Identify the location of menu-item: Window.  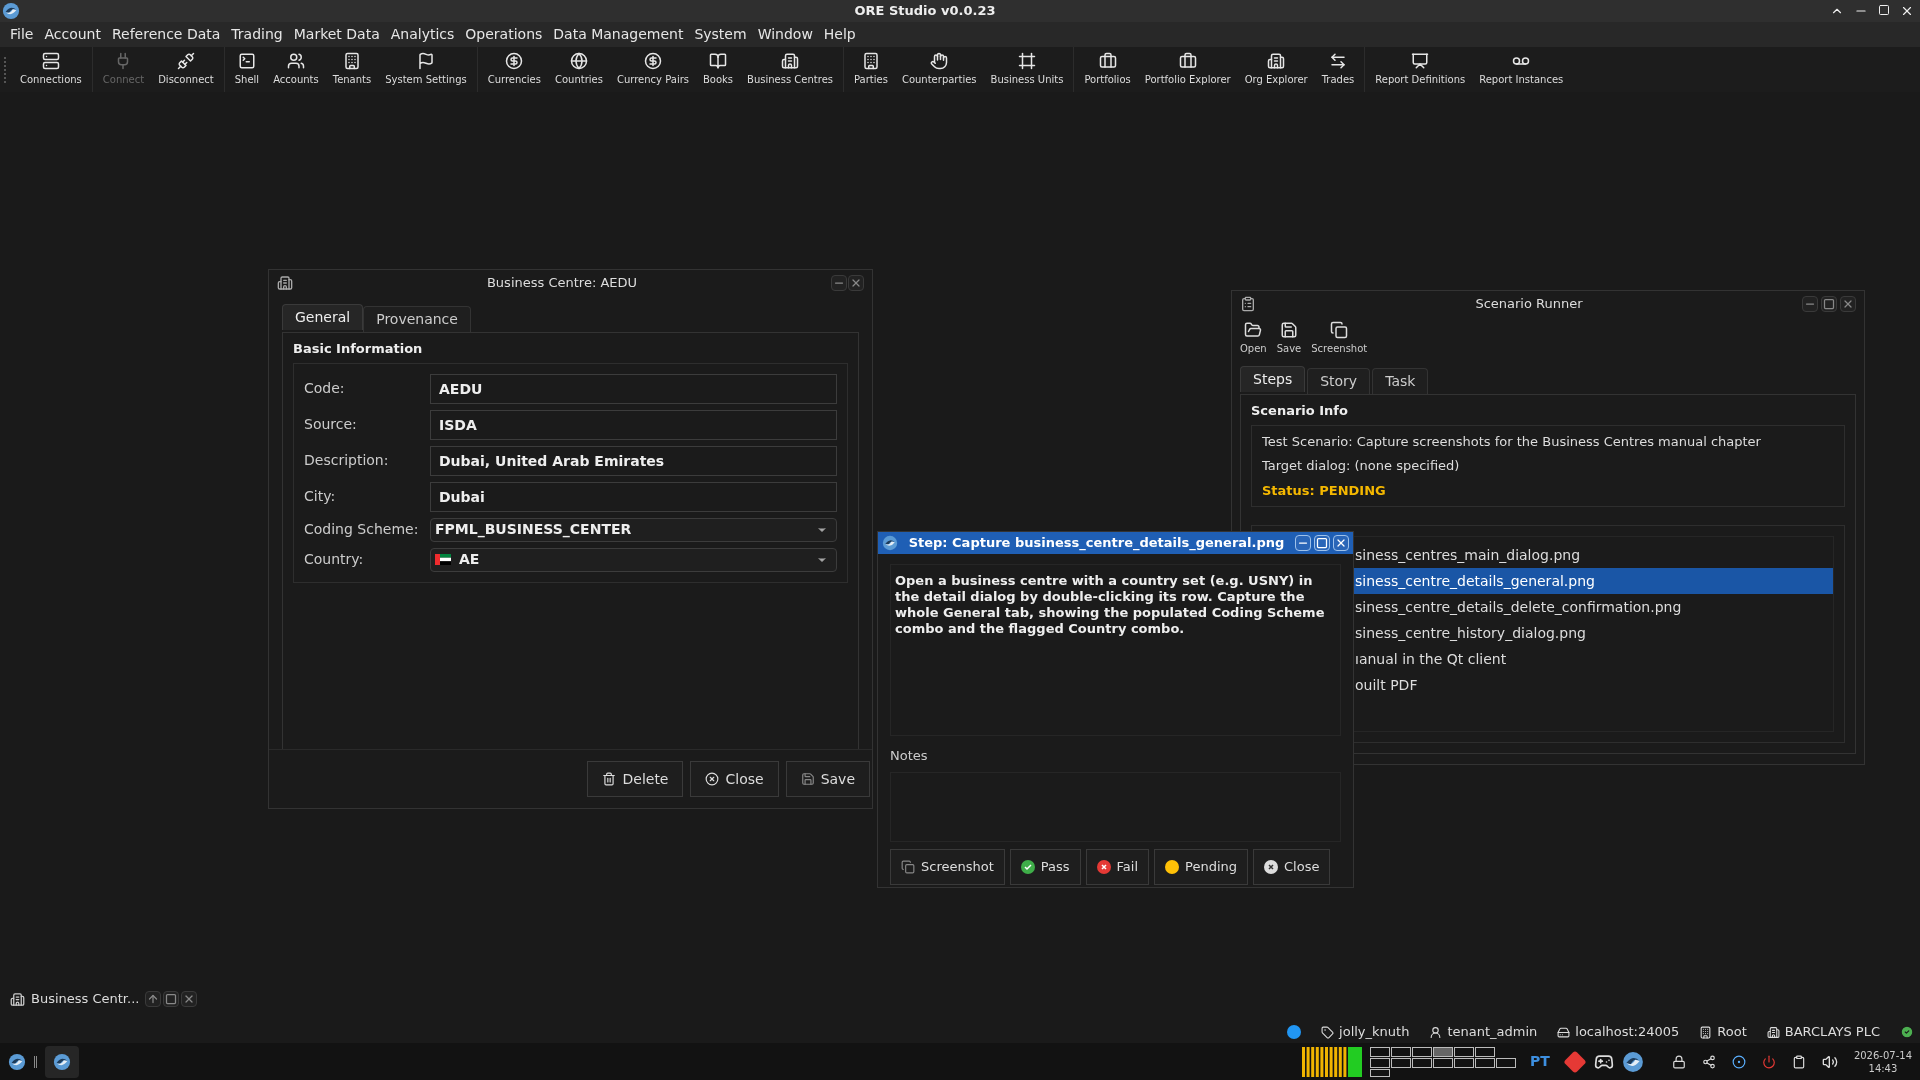
(785, 34).